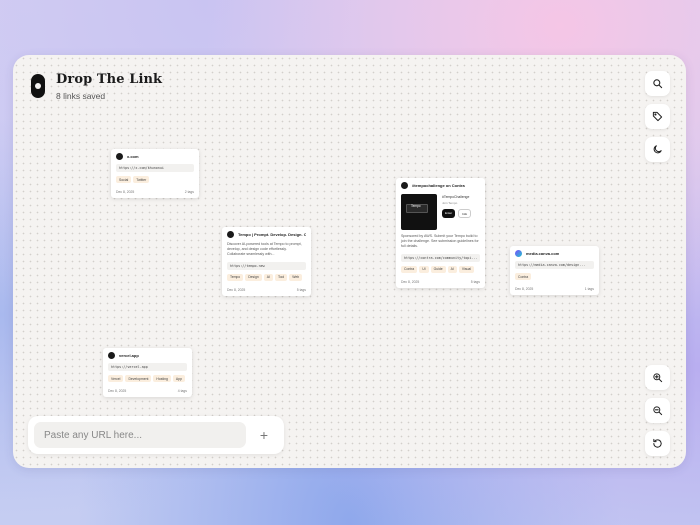 This screenshot has height=525, width=700. What do you see at coordinates (155, 168) in the screenshot?
I see `card-url: https://x.com/khunonui` at bounding box center [155, 168].